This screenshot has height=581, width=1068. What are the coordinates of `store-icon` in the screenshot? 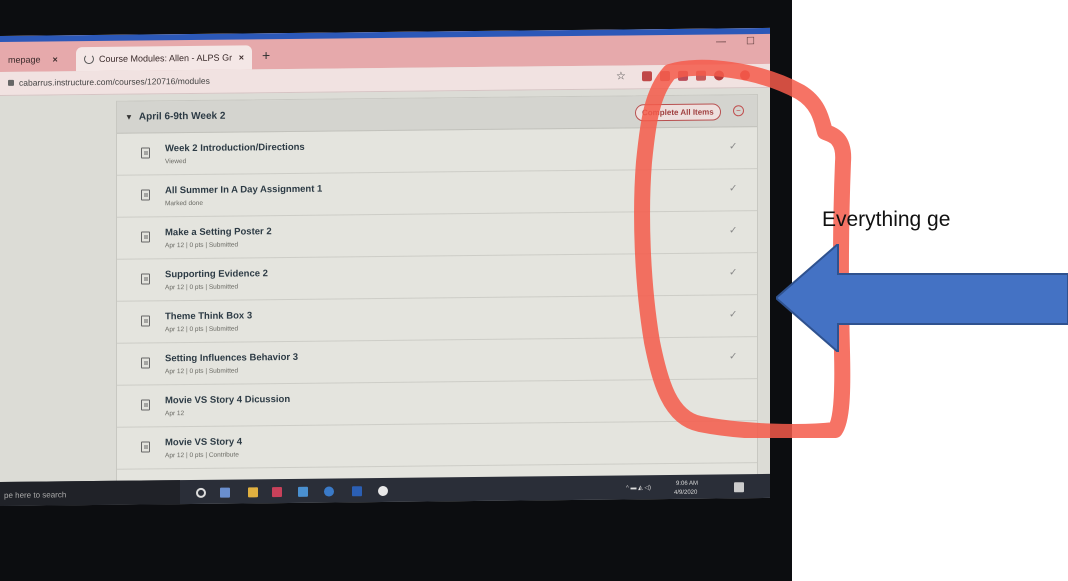 It's located at (277, 492).